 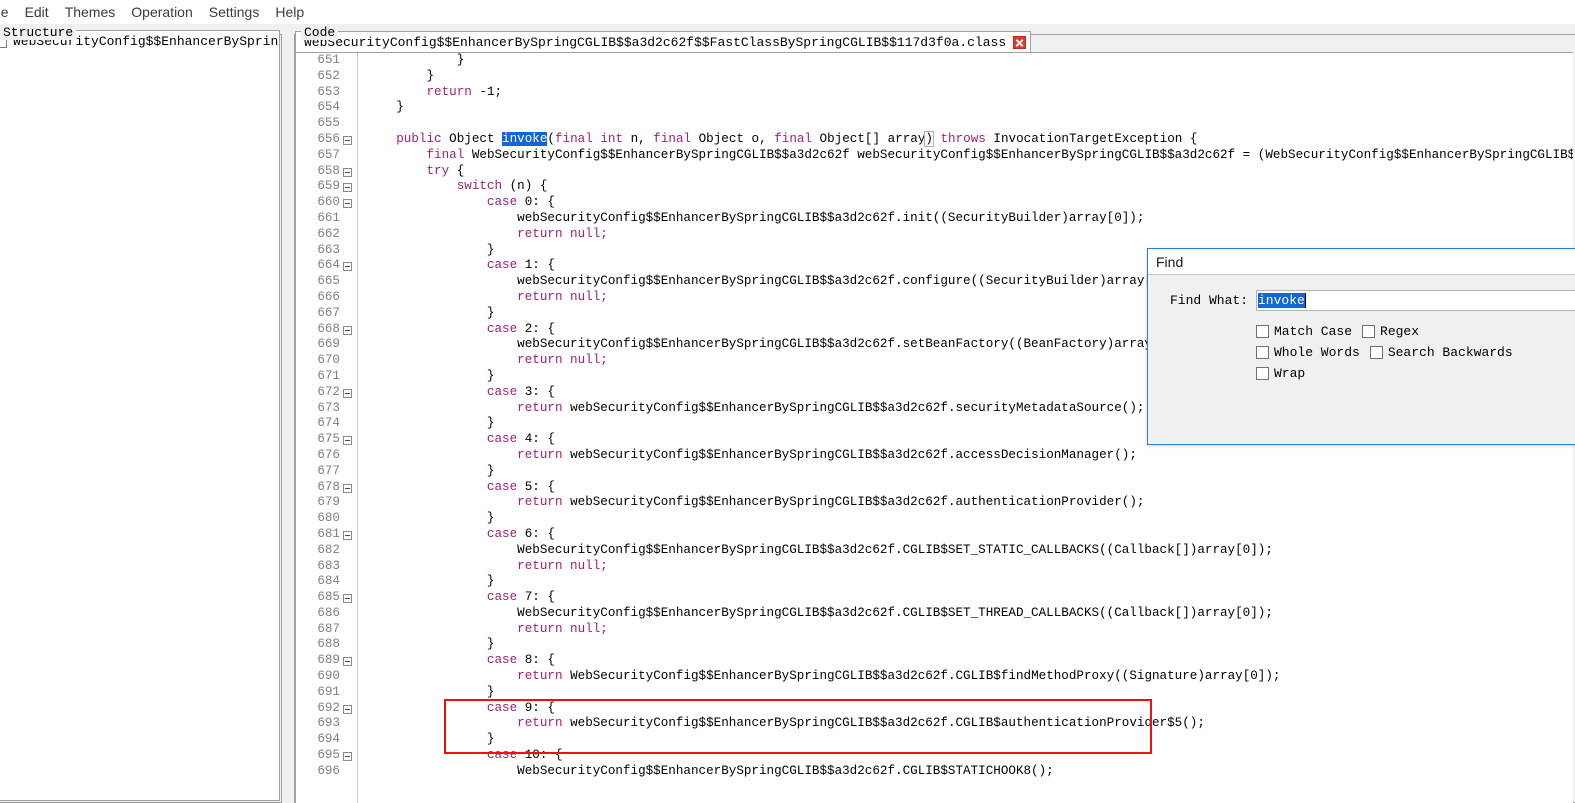 I want to click on code-line: 655, so click(x=934, y=124).